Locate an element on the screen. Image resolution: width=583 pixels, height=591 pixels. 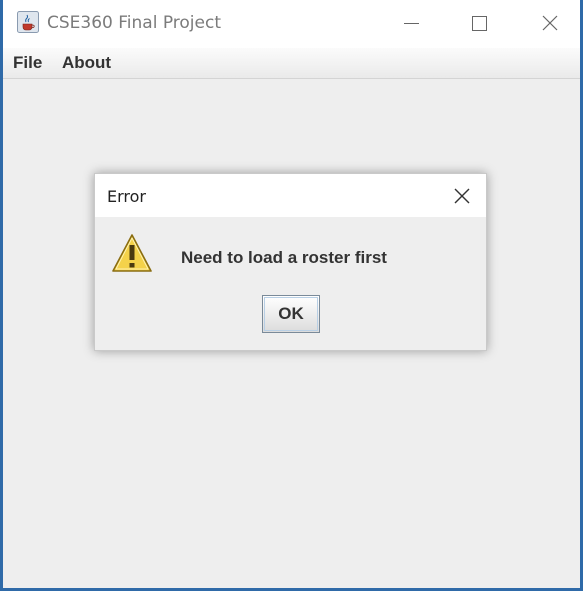
menu-about: About is located at coordinates (86, 63).